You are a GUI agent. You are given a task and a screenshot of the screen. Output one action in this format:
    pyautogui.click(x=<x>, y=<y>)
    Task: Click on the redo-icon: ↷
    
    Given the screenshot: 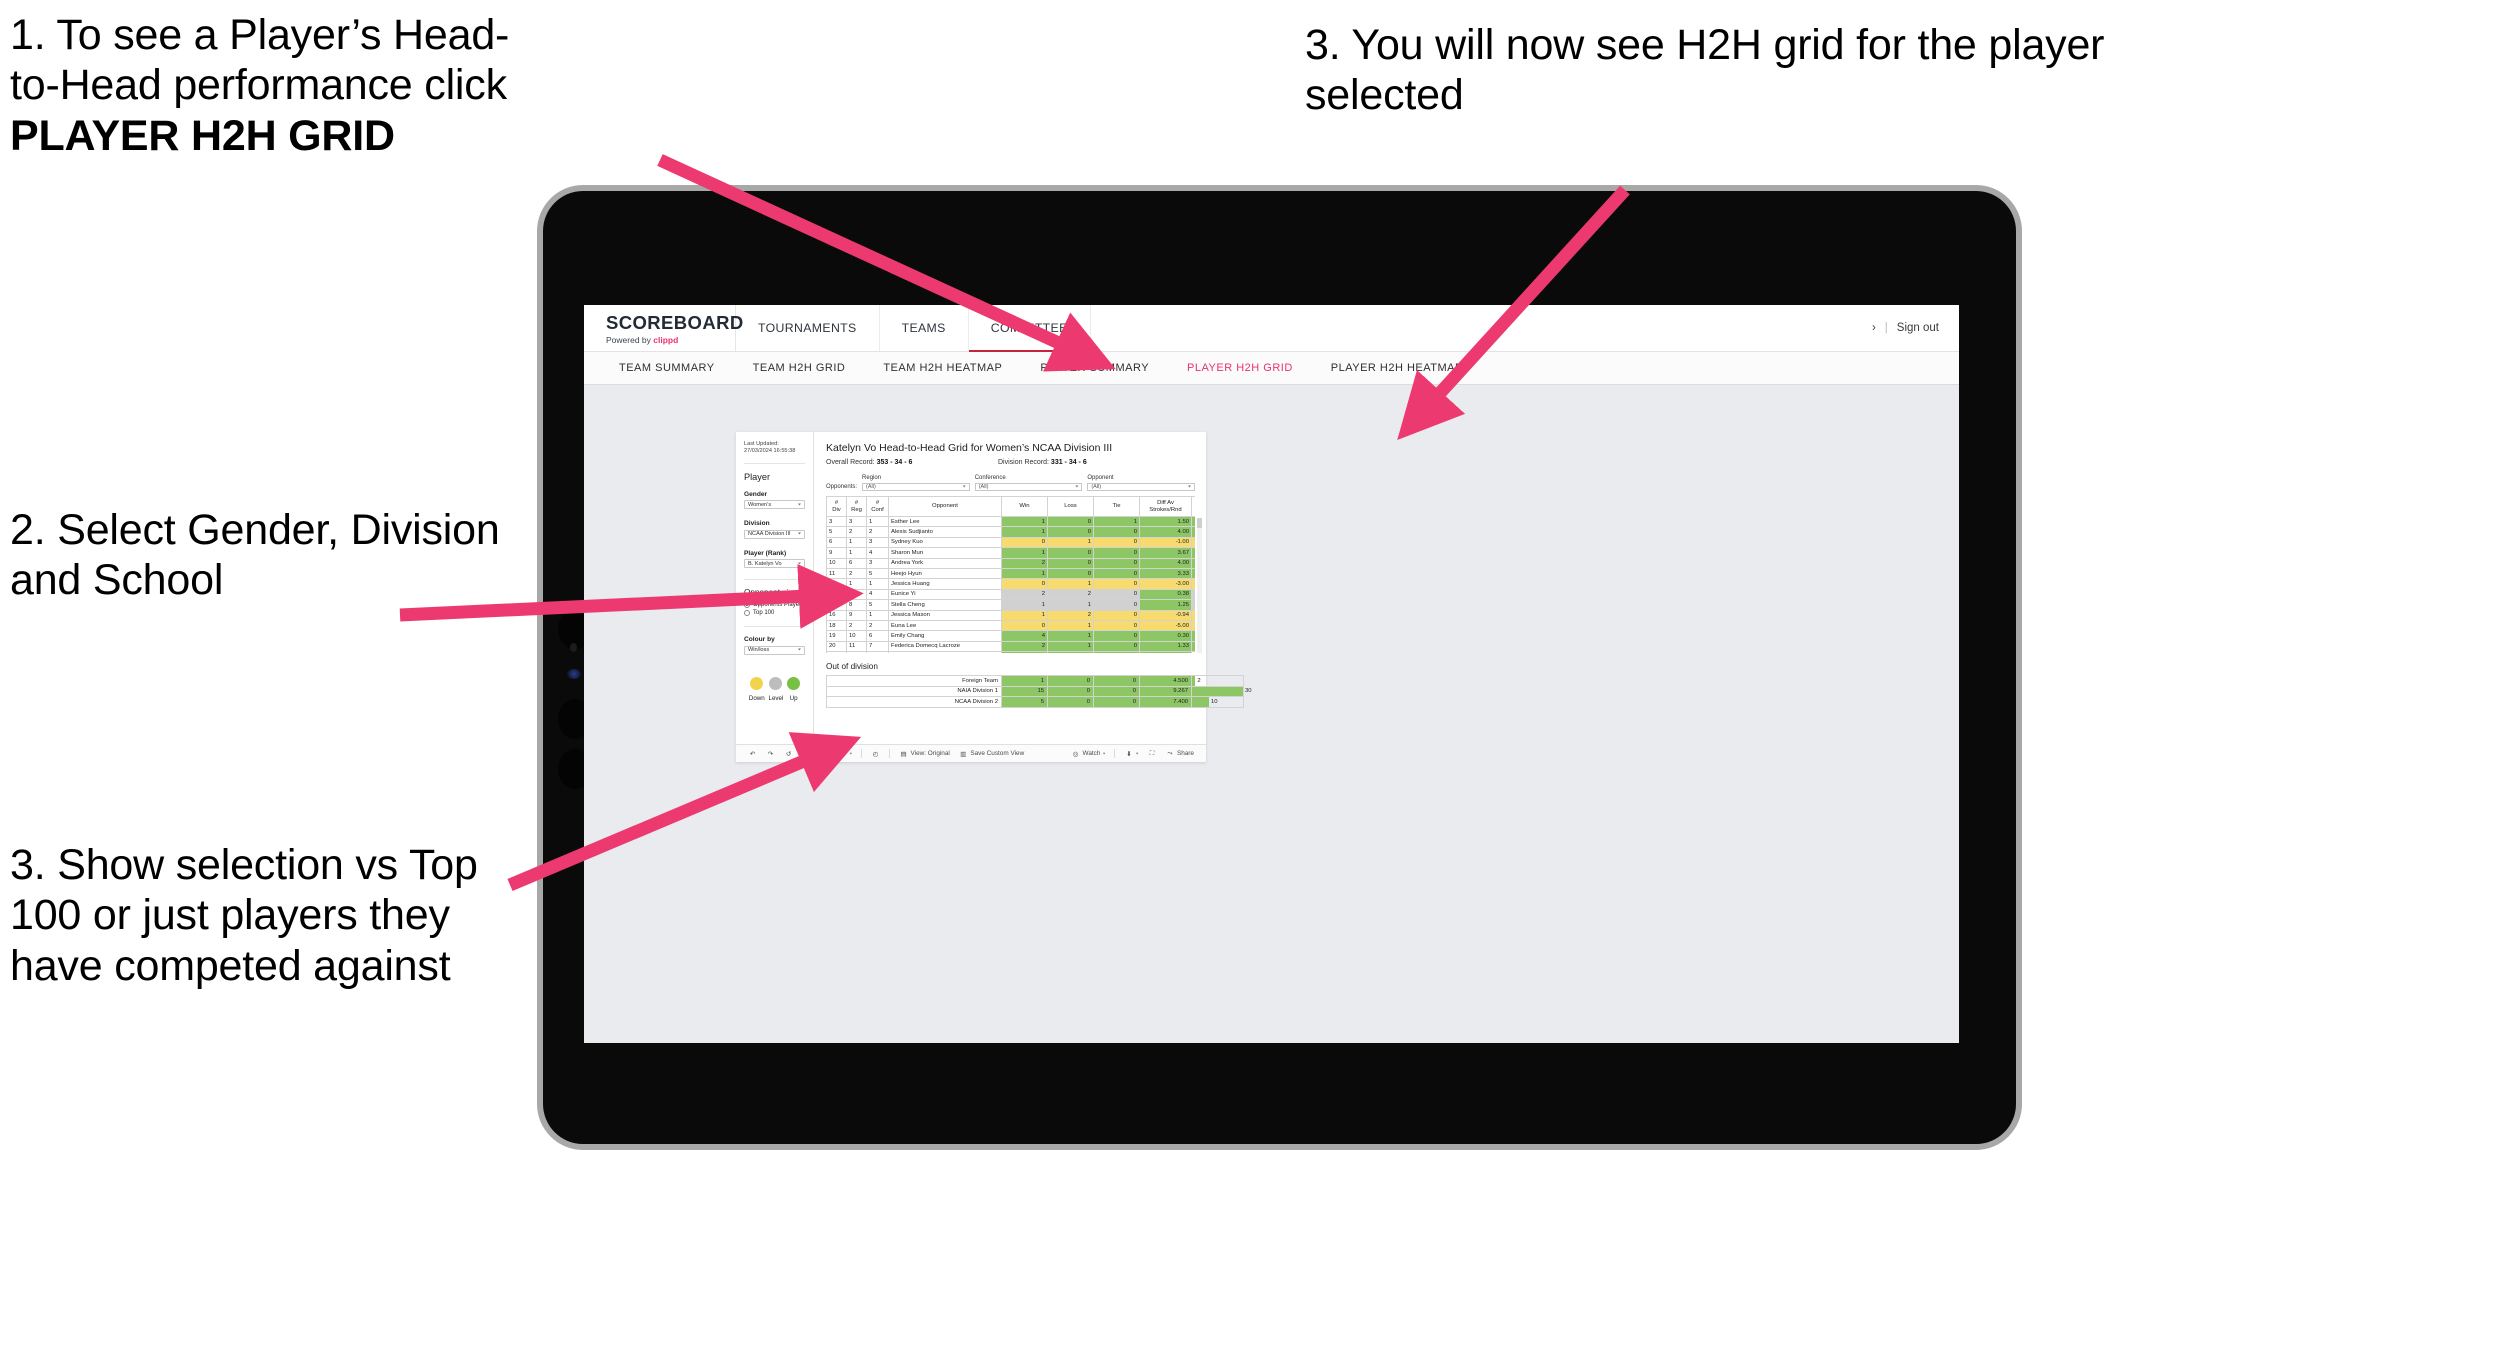 What is the action you would take?
    pyautogui.click(x=770, y=753)
    